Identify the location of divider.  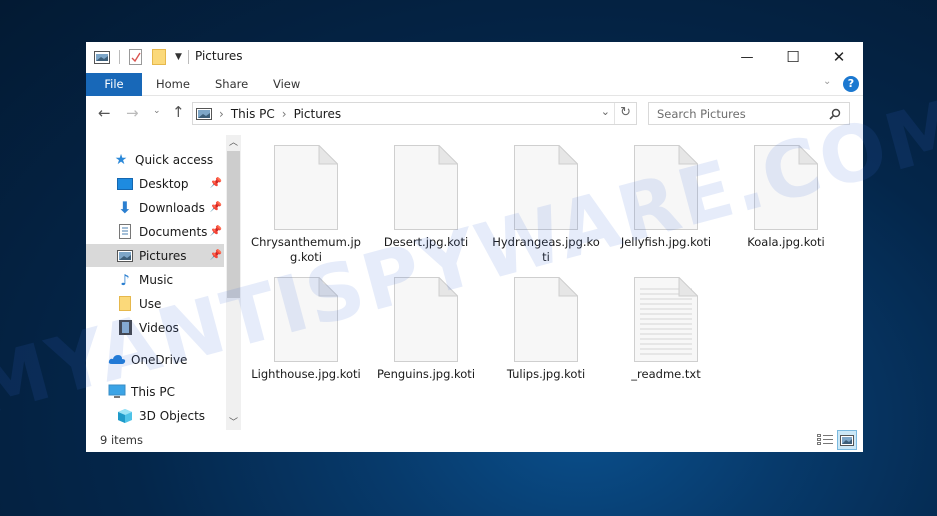
(614, 113).